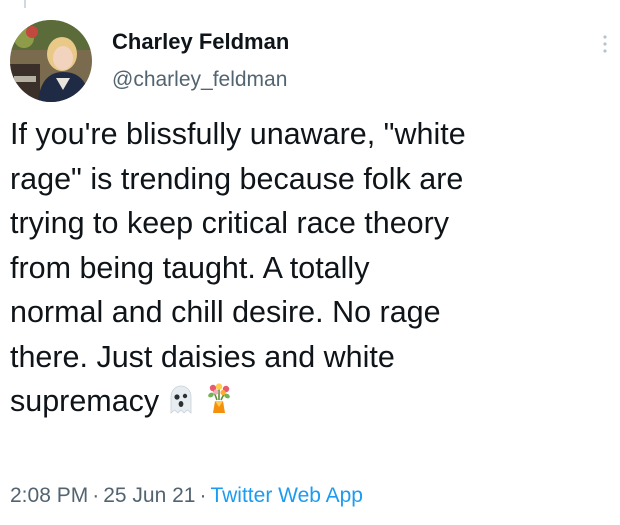 This screenshot has height=525, width=620. I want to click on more-options-icon, so click(605, 44).